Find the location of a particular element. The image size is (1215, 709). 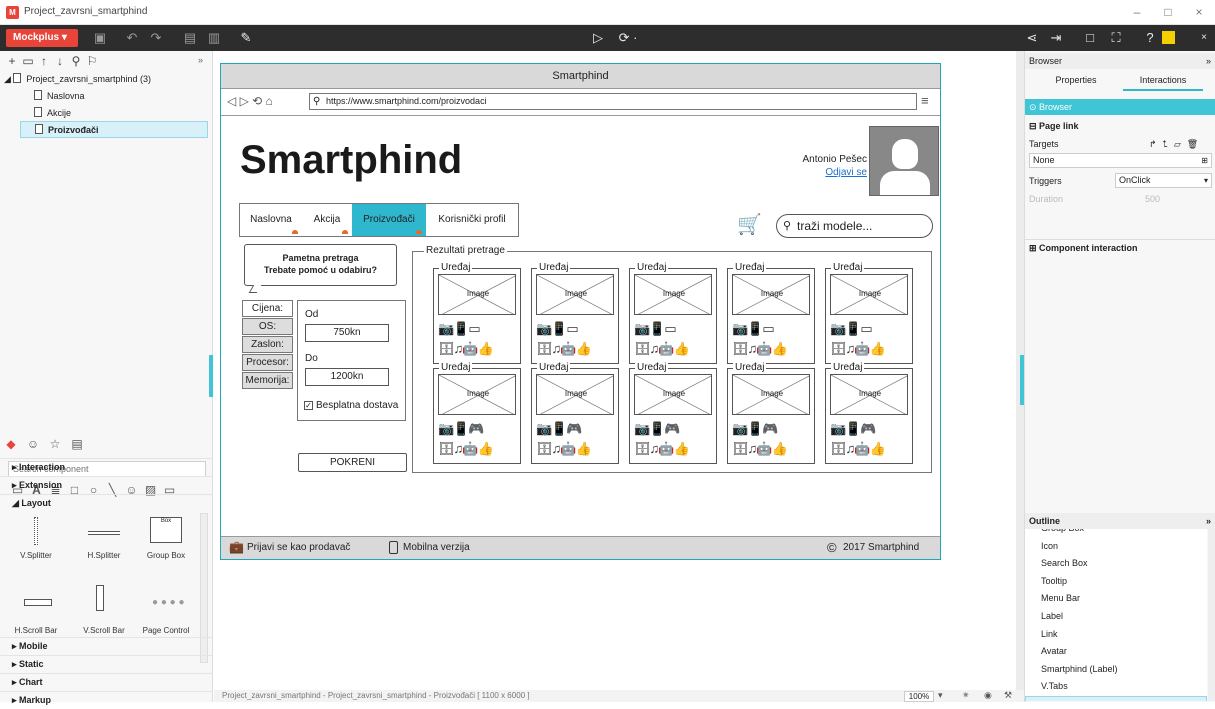

outline-collapse-icon: » is located at coordinates (1208, 521).